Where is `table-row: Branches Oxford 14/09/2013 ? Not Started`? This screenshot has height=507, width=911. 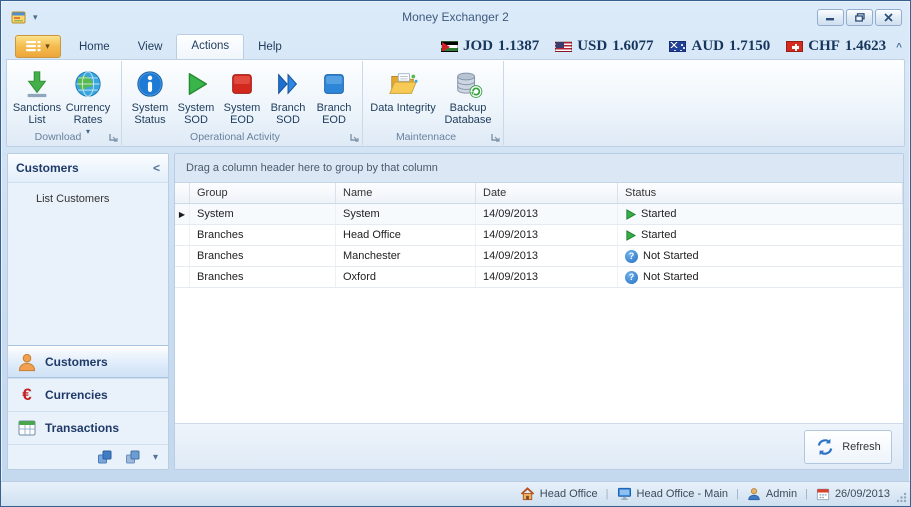
table-row: Branches Oxford 14/09/2013 ? Not Started is located at coordinates (539, 277).